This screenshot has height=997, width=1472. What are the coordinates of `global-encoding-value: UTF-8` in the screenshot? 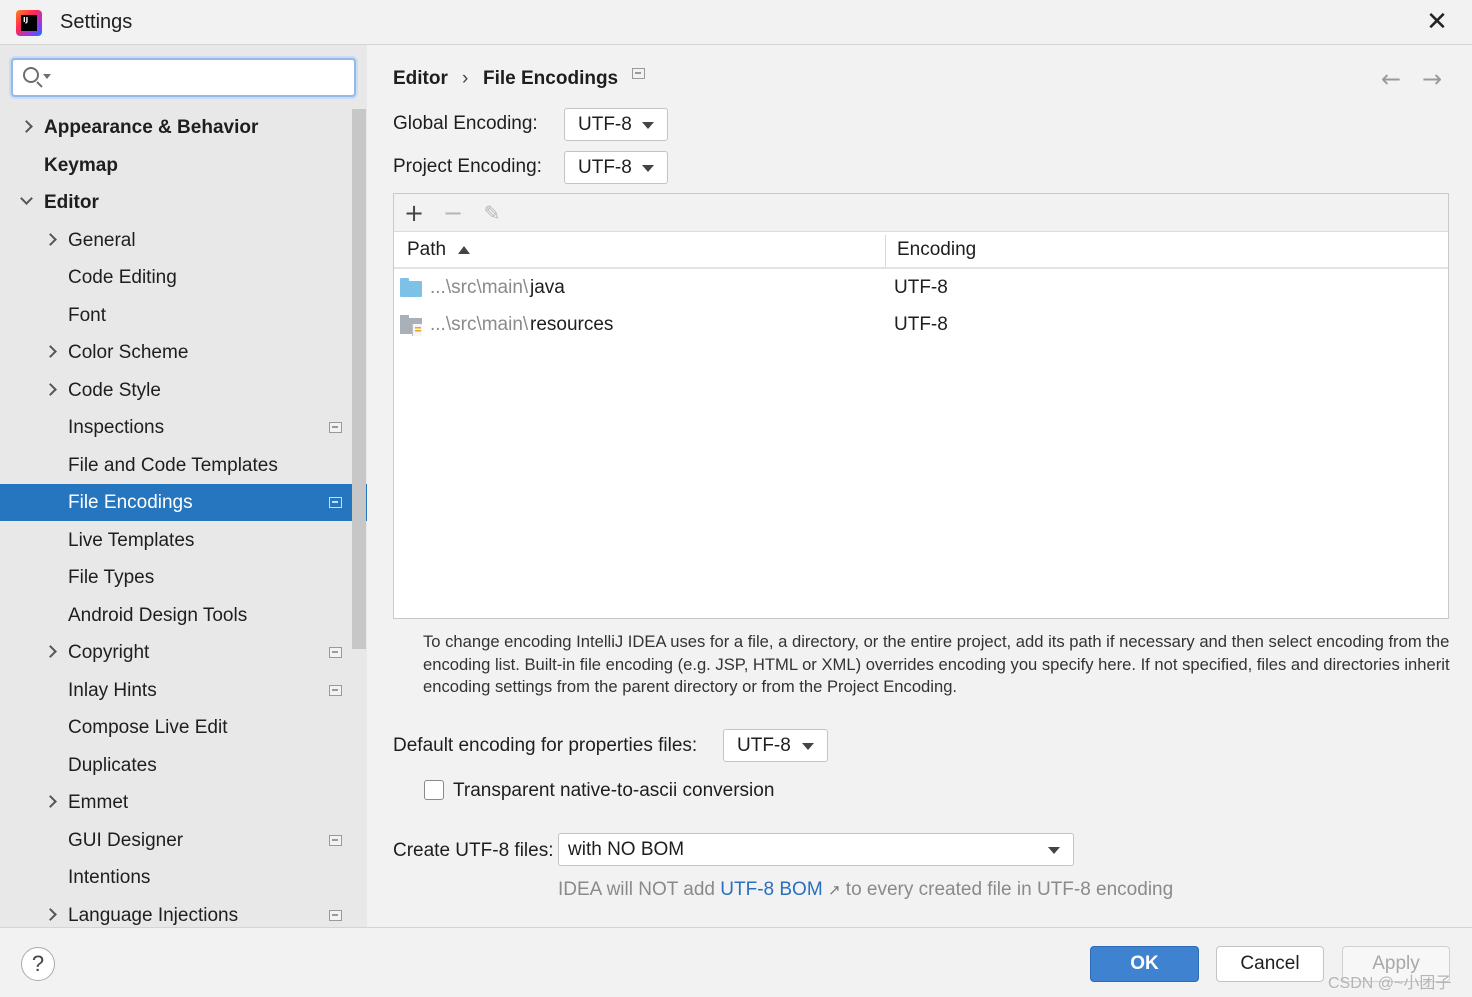 It's located at (605, 124).